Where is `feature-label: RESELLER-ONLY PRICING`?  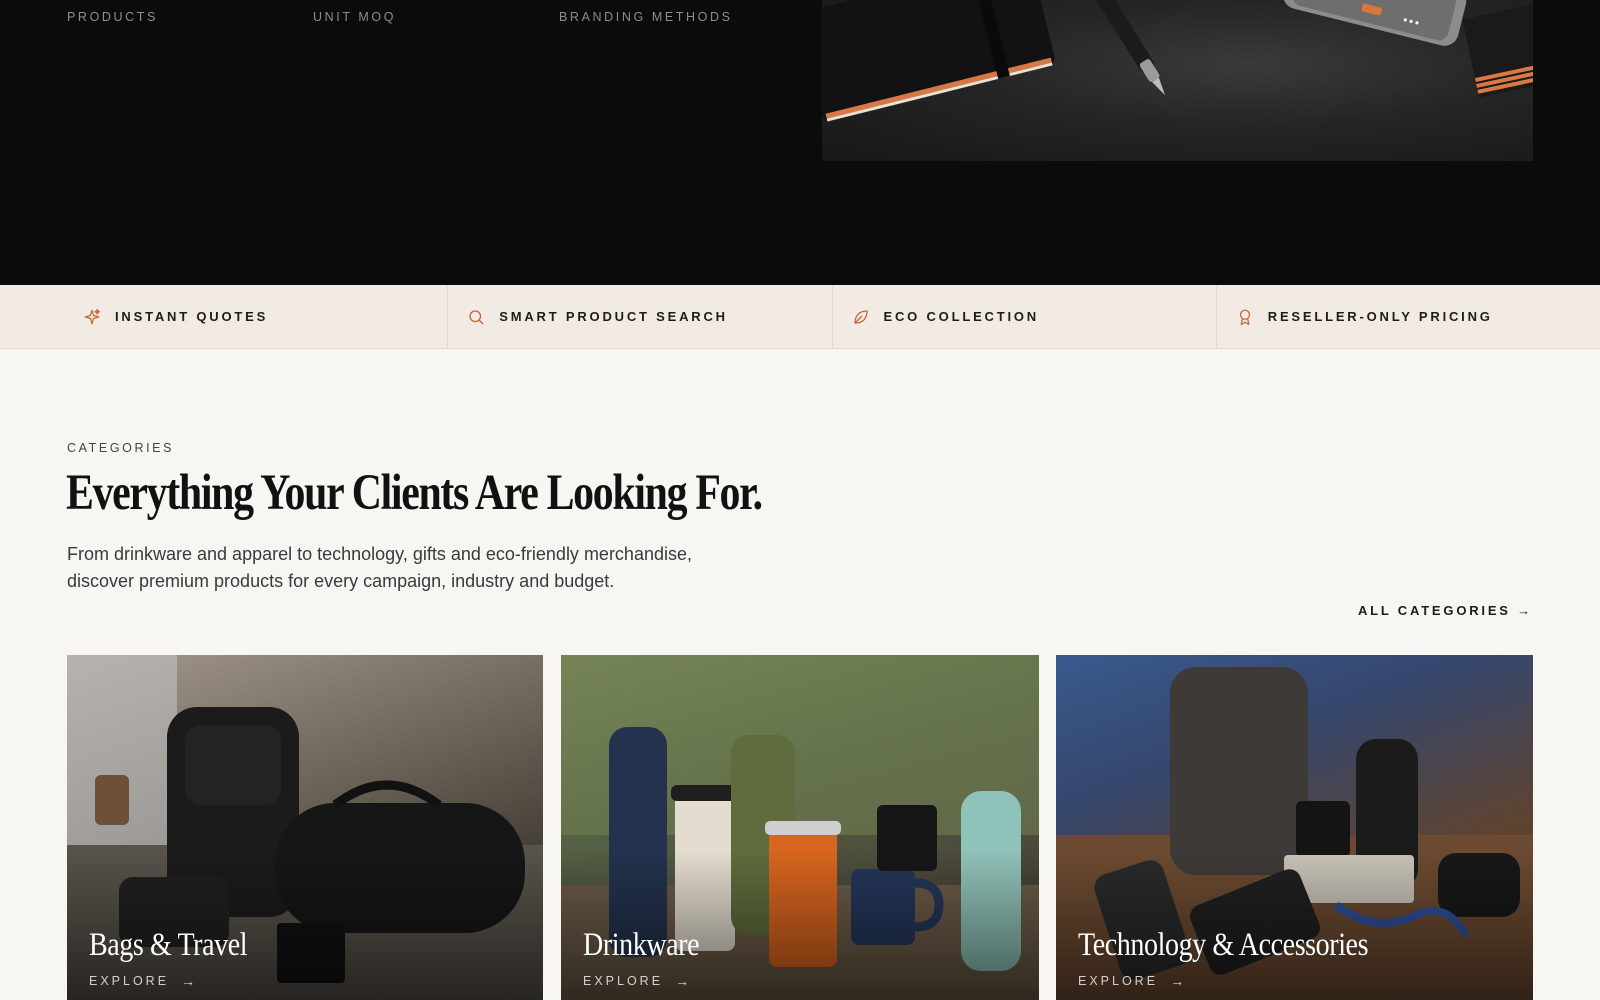
feature-label: RESELLER-ONLY PRICING is located at coordinates (1380, 316).